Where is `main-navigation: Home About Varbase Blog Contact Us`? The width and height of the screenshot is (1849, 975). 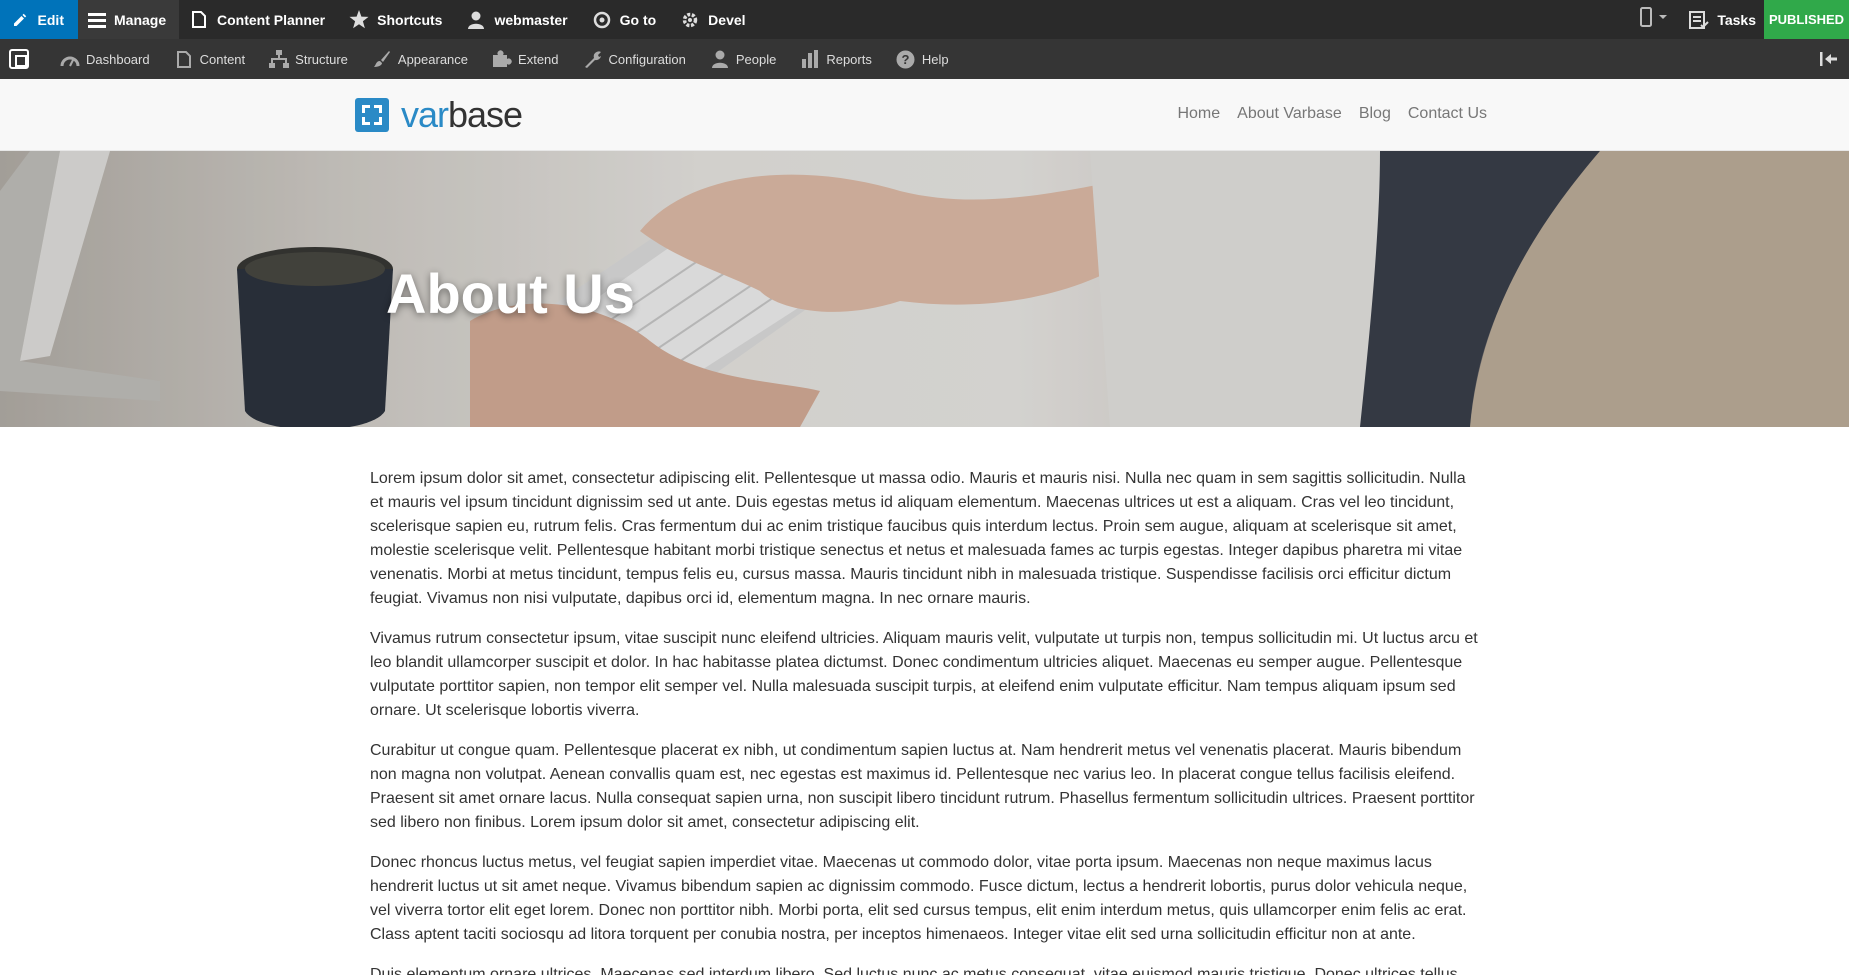 main-navigation: Home About Varbase Blog Contact Us is located at coordinates (1323, 114).